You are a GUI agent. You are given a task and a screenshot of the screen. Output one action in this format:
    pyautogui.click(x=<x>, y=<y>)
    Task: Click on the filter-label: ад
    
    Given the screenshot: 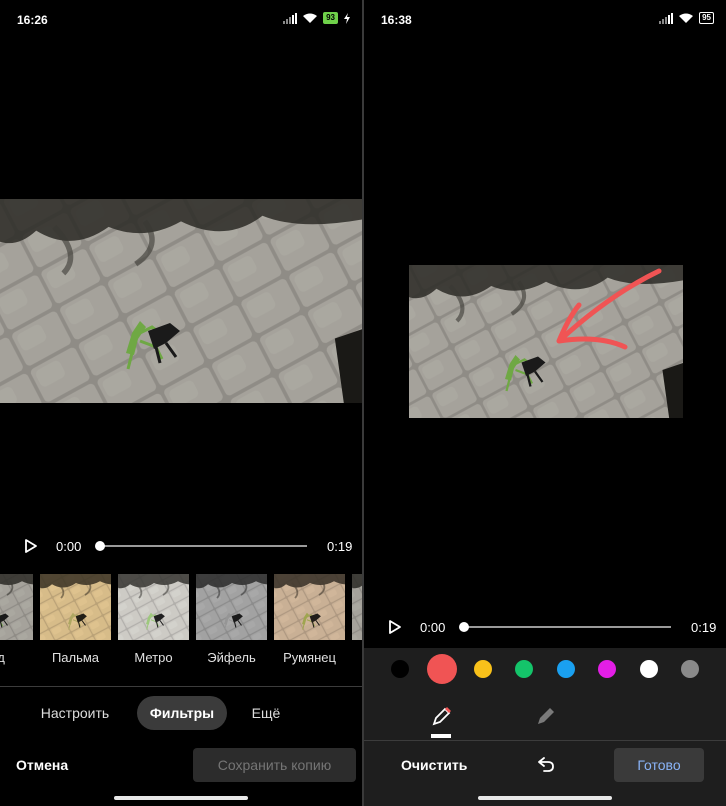 What is the action you would take?
    pyautogui.click(x=2, y=657)
    